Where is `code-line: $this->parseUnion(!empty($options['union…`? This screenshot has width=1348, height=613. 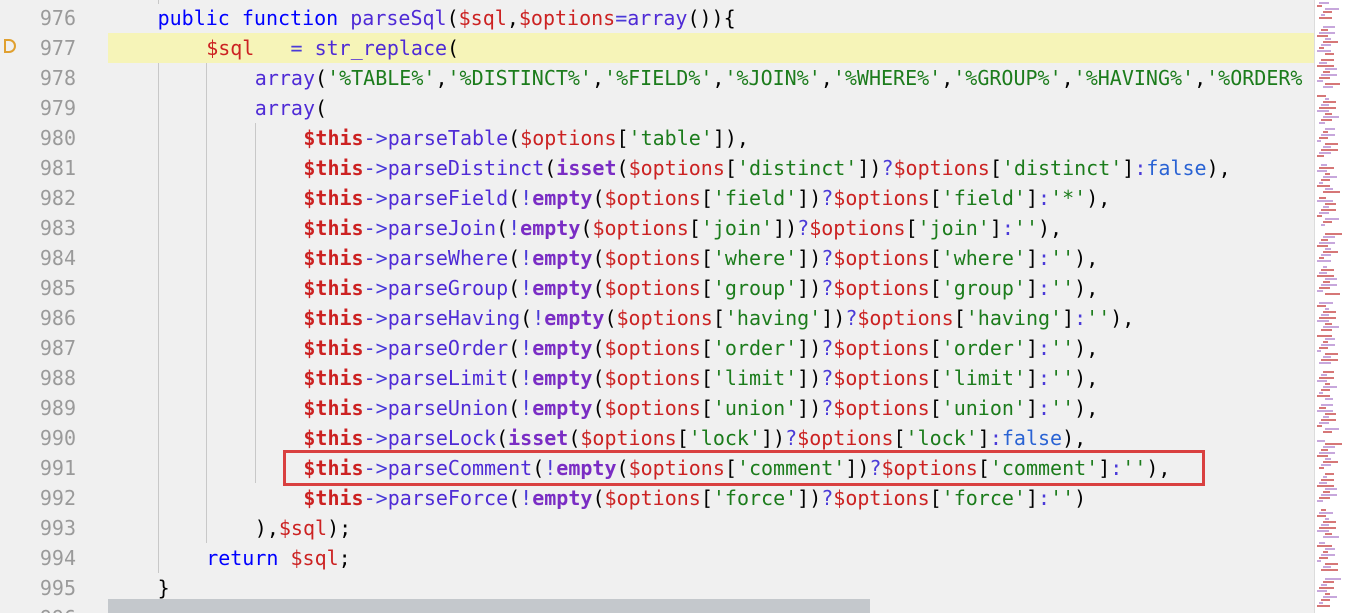 code-line: $this->parseUnion(!empty($options['union… is located at coordinates (711, 408).